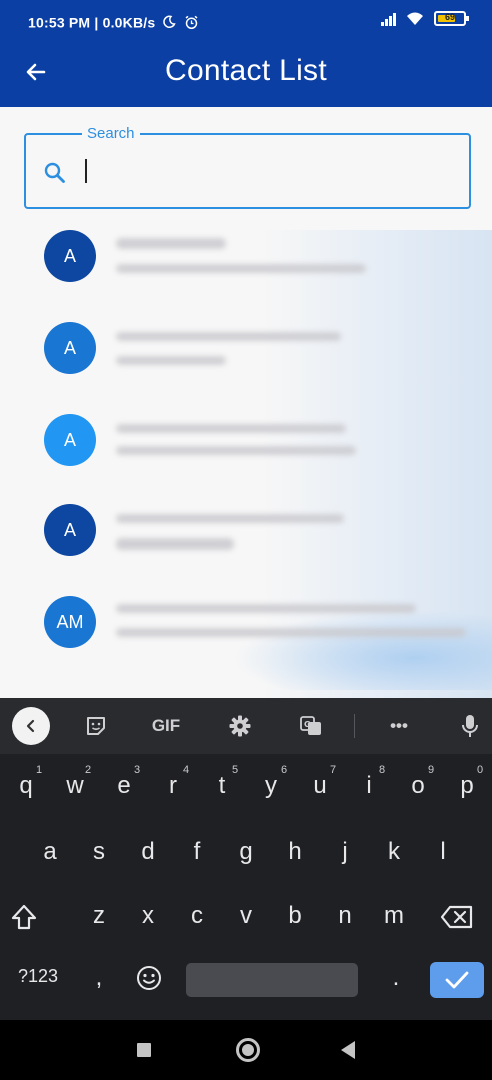  I want to click on text-caret, so click(86, 171).